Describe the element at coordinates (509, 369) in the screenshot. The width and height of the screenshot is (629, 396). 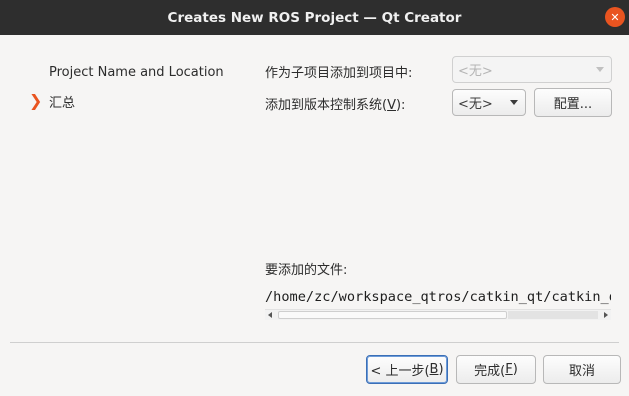
I see `finish-label-mnemonic: F` at that location.